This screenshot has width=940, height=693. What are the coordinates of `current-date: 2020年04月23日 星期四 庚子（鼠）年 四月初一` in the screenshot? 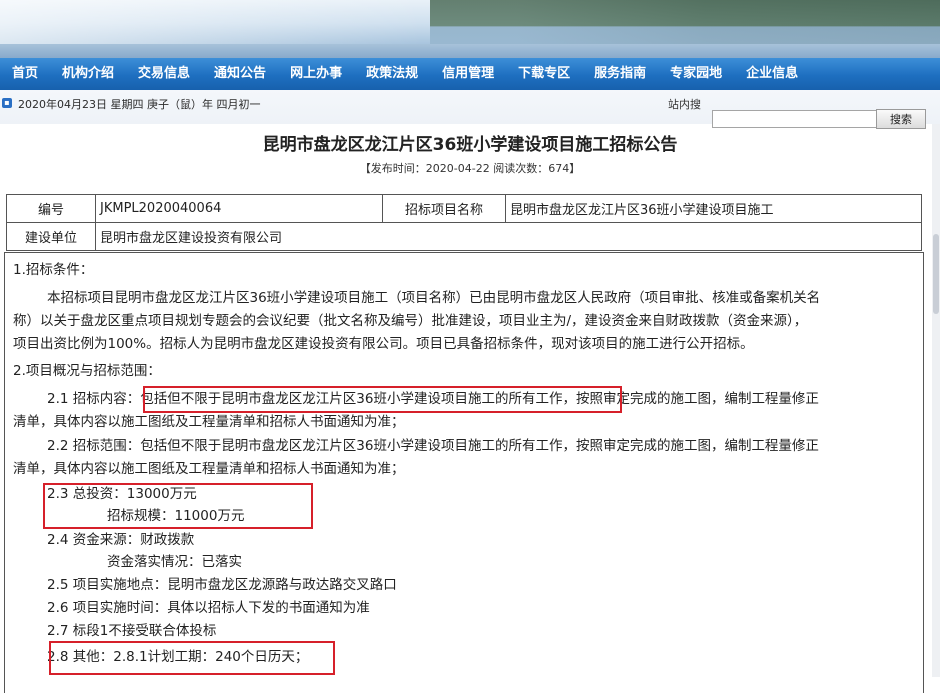 It's located at (139, 104).